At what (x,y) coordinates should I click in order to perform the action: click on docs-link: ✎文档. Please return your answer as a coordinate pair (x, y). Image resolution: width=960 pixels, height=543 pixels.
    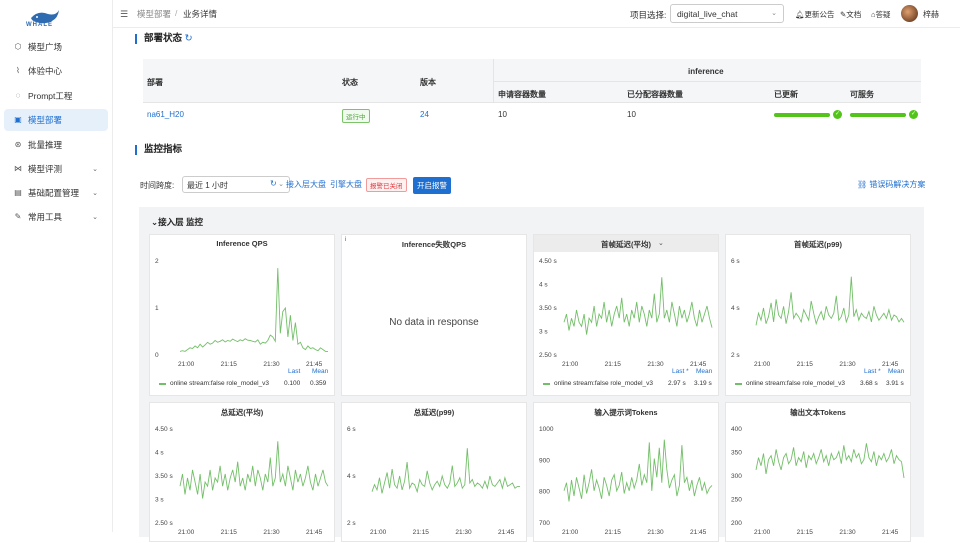
    Looking at the image, I should click on (850, 14).